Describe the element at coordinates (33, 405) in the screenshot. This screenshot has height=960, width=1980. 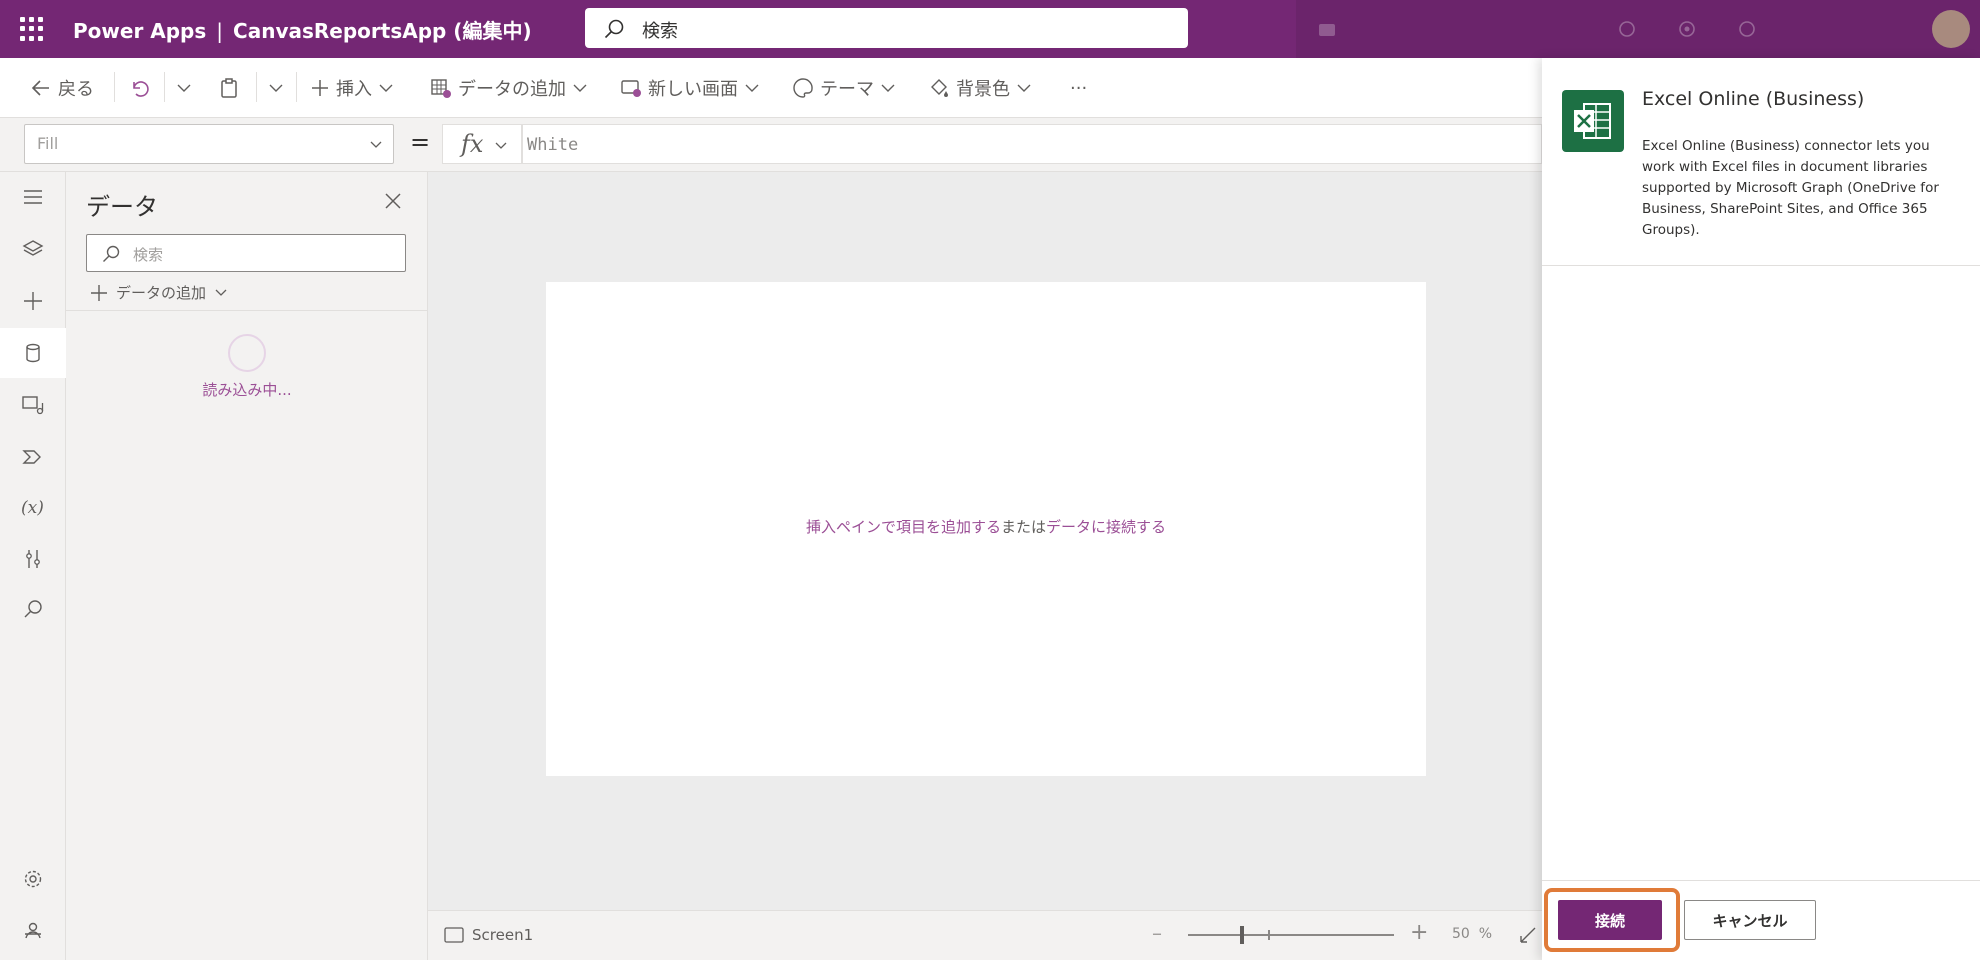
I see `rail-media` at that location.